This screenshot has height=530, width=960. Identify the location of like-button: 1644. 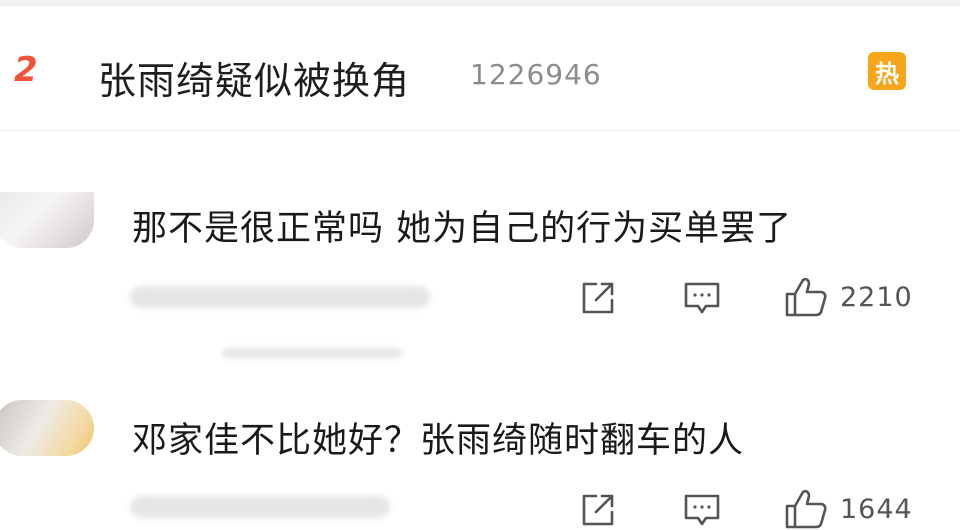
(848, 509).